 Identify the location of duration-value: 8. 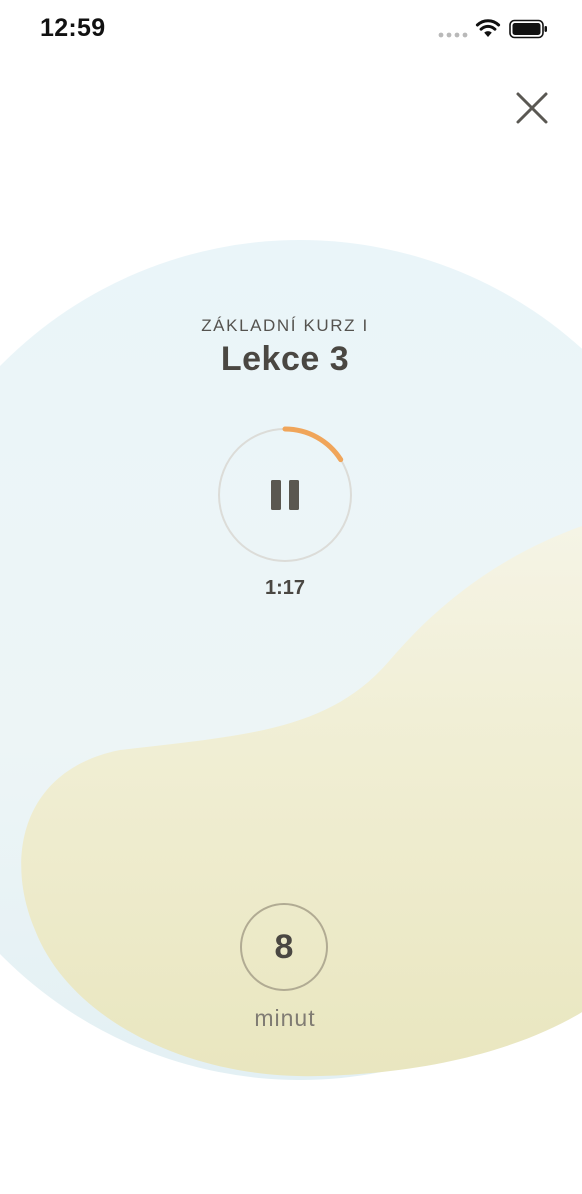
(284, 946).